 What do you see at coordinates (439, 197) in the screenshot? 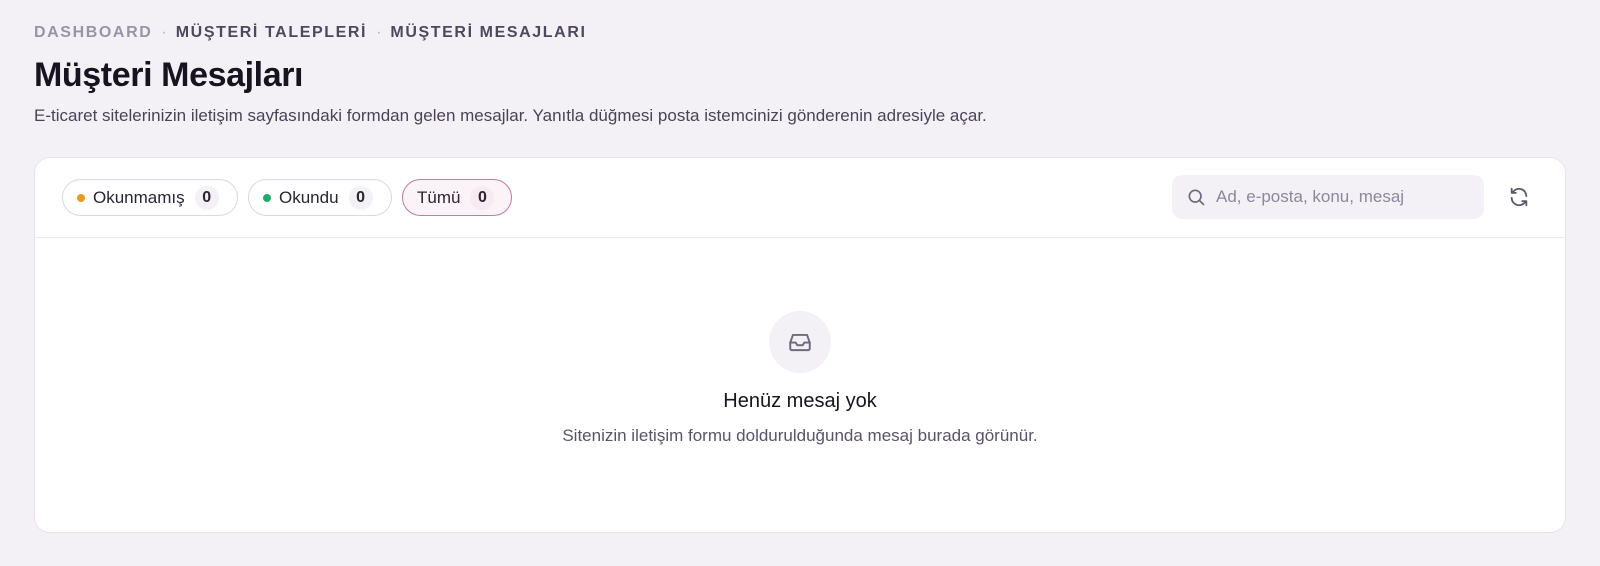
I see `filter-chip-label: Tümü` at bounding box center [439, 197].